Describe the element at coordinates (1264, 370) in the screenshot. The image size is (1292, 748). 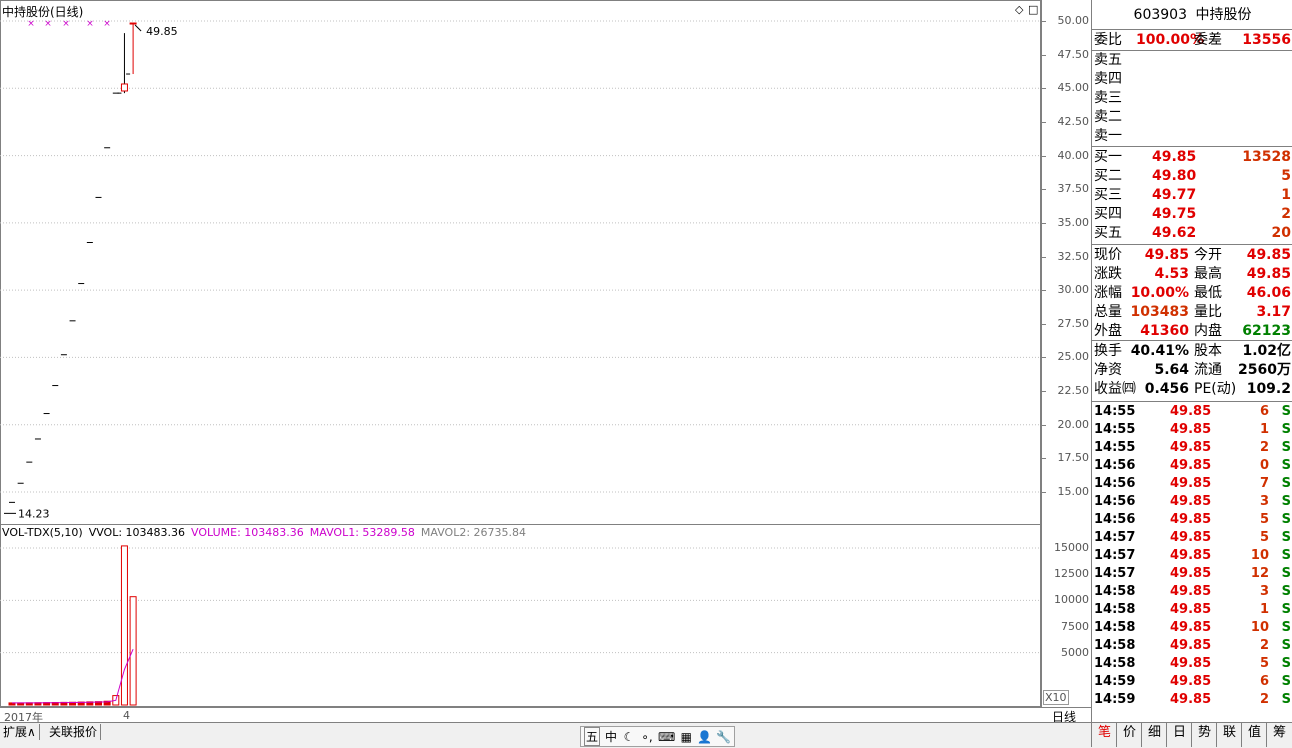
I see `stat-value: 2560万` at that location.